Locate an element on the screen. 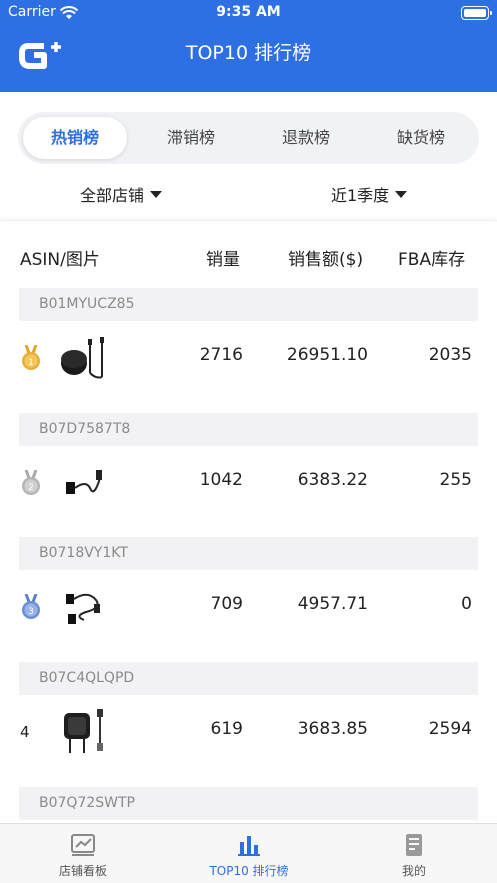 Image resolution: width=497 pixels, height=883 pixels. tab-refund: 退款榜 is located at coordinates (306, 138).